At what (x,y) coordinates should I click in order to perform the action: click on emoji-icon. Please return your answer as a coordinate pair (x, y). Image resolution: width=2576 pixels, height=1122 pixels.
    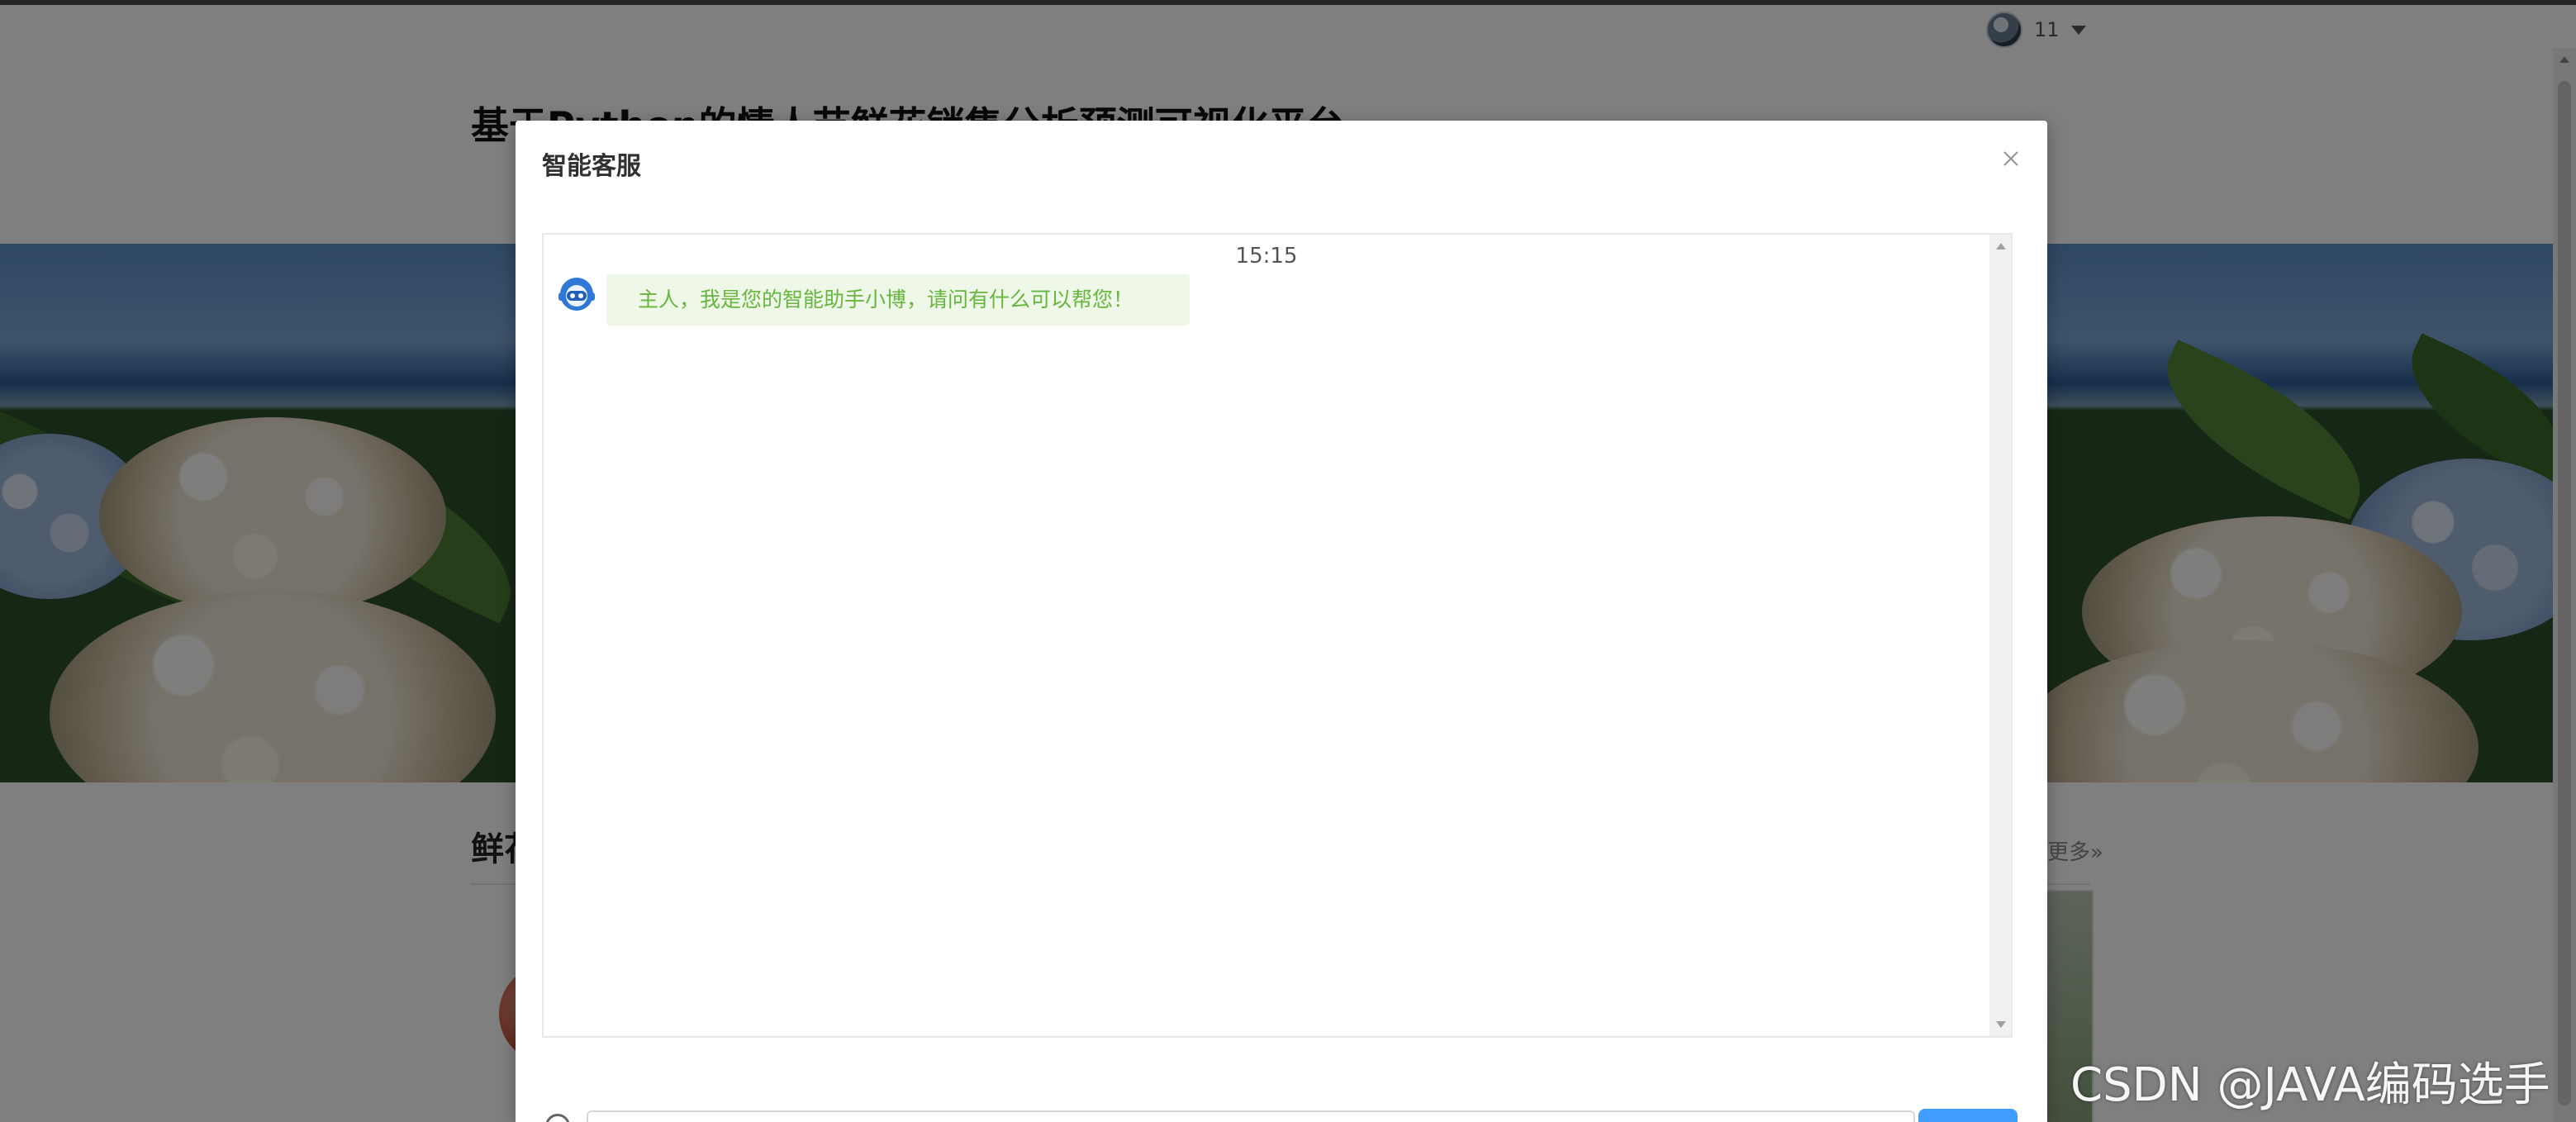
    Looking at the image, I should click on (557, 1118).